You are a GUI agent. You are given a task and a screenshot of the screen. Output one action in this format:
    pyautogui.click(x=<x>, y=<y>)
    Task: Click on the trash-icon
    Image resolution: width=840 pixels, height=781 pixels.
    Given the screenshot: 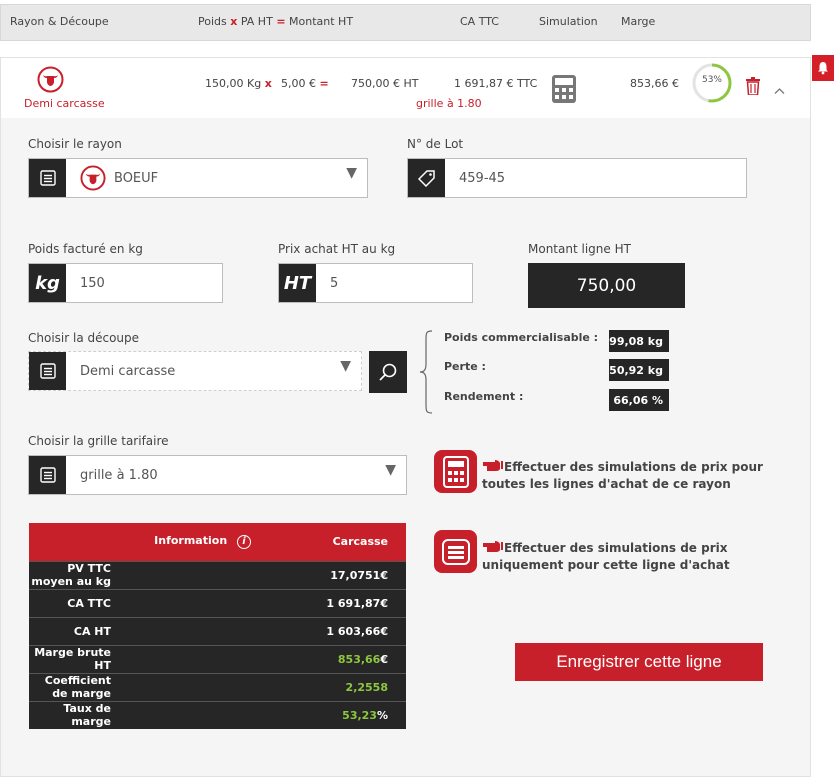 What is the action you would take?
    pyautogui.click(x=753, y=86)
    